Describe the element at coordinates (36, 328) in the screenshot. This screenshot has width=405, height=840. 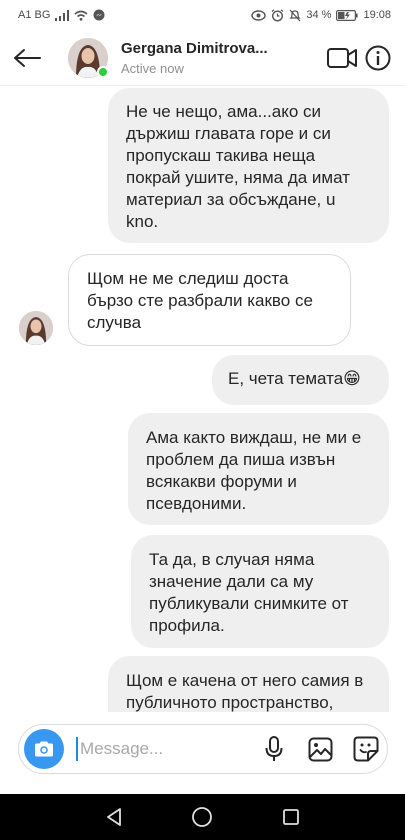
I see `sender-avatar` at that location.